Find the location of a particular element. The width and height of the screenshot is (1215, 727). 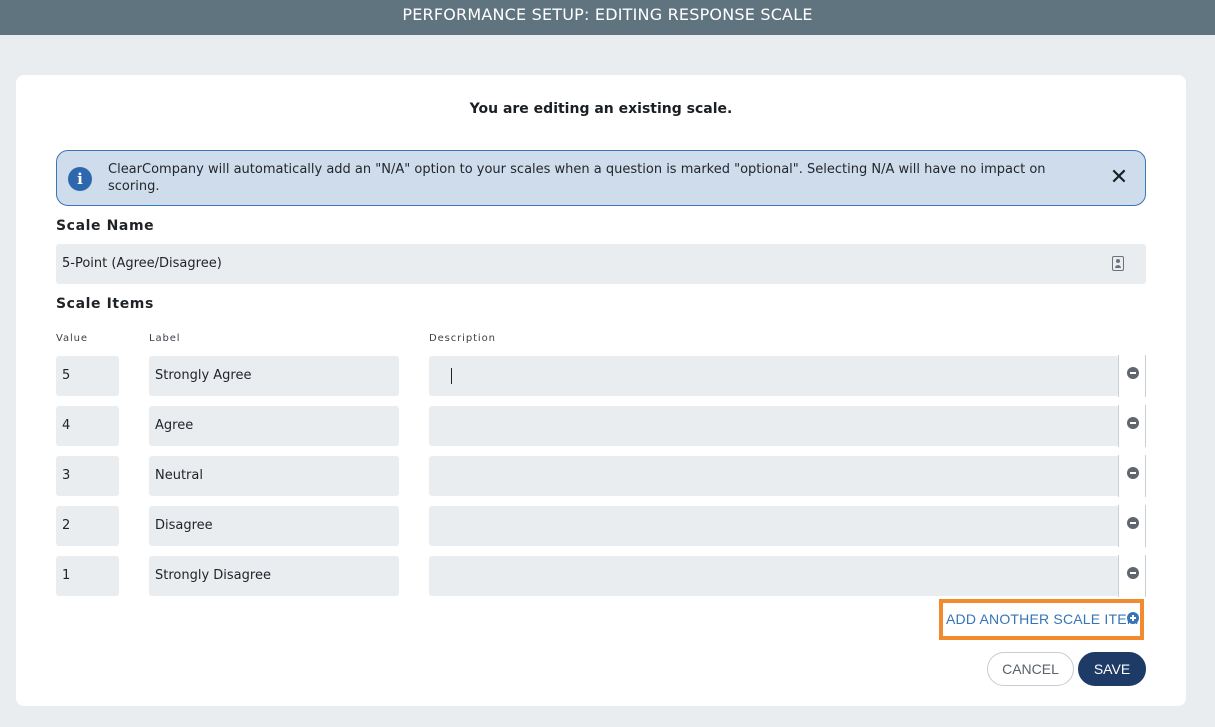

plus-circle-icon is located at coordinates (1133, 618).